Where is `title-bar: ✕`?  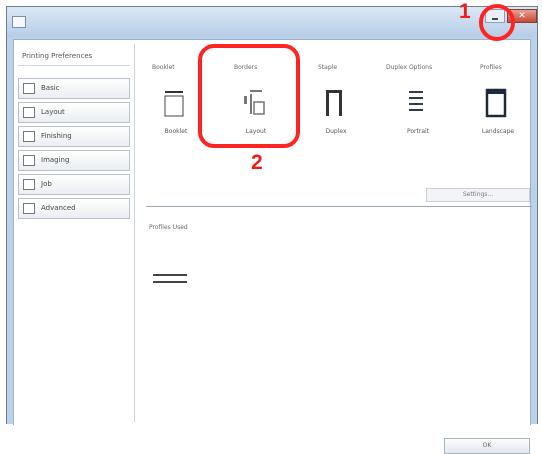
title-bar: ✕ is located at coordinates (272, 22).